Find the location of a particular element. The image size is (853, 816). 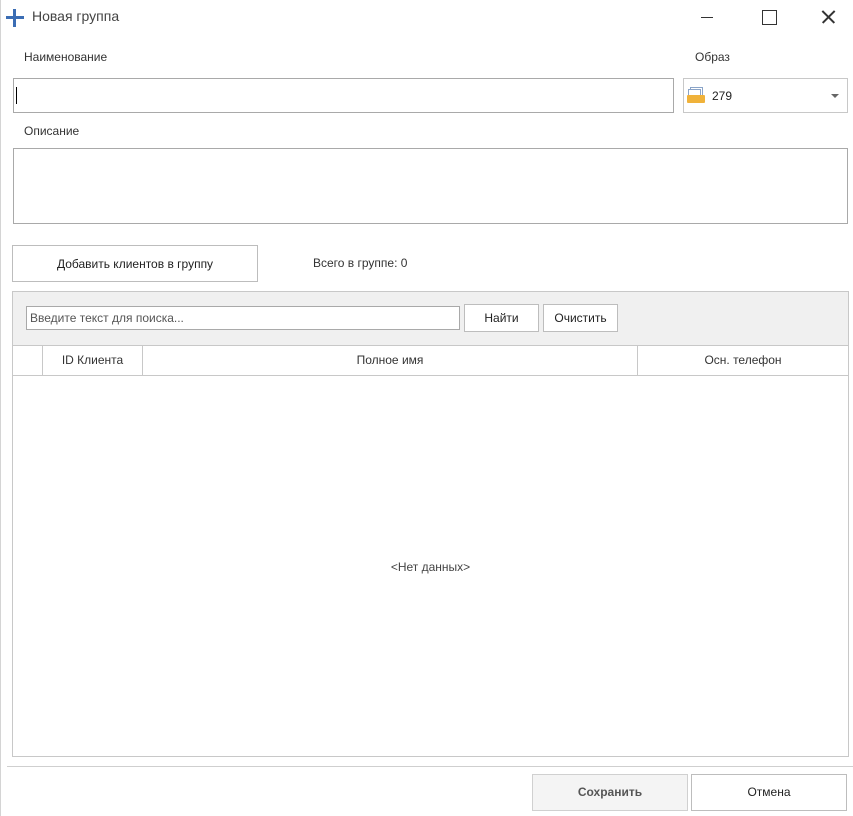

window-title: Новая группа is located at coordinates (76, 16).